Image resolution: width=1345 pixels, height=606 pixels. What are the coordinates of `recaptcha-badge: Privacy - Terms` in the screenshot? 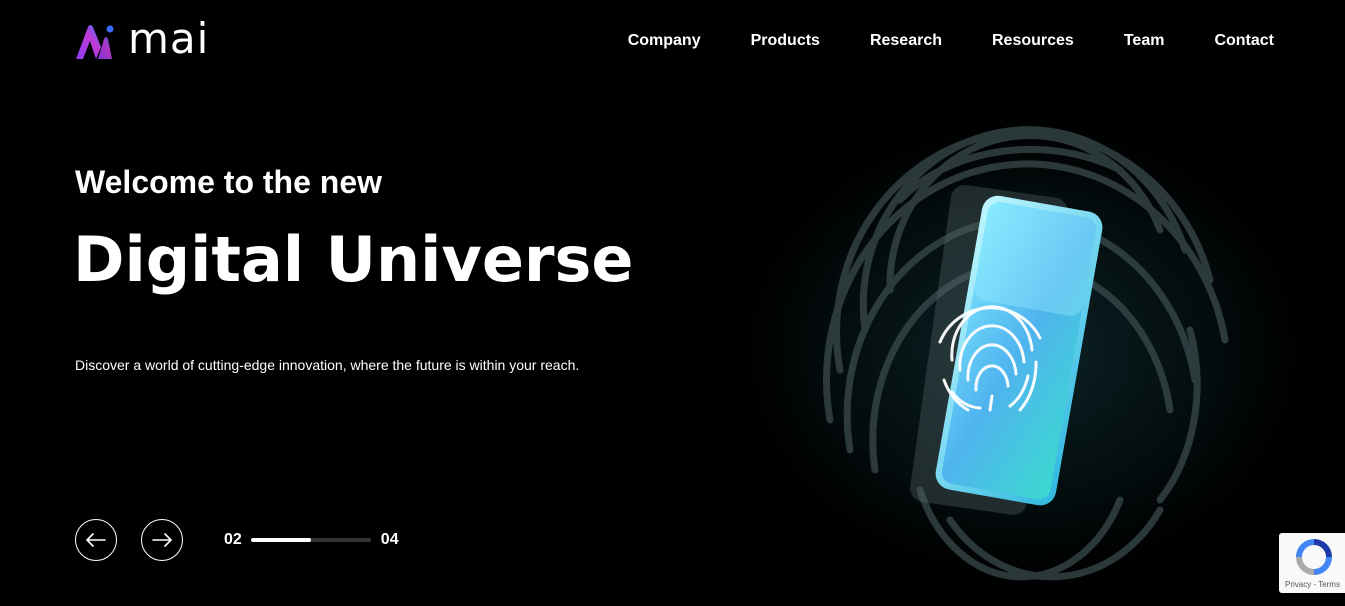 It's located at (1312, 563).